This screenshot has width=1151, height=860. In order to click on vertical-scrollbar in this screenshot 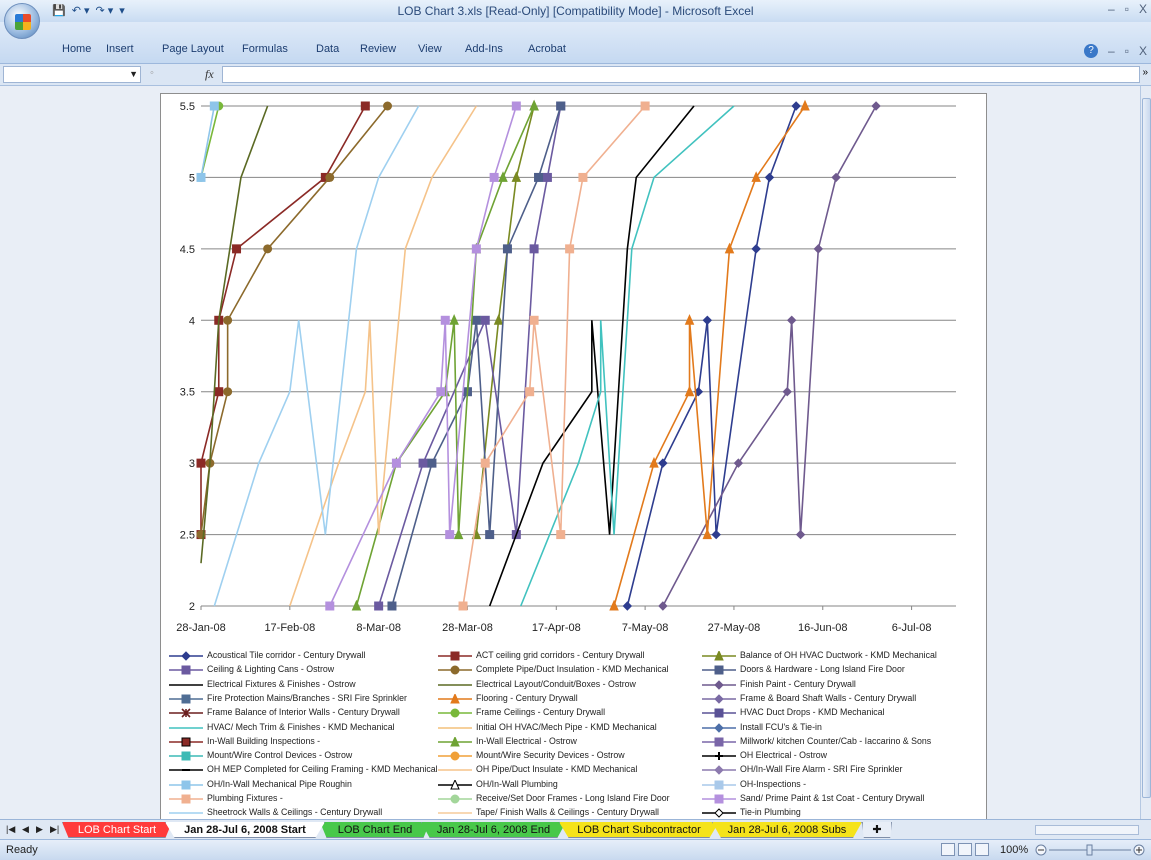, I will do `click(1145, 452)`.